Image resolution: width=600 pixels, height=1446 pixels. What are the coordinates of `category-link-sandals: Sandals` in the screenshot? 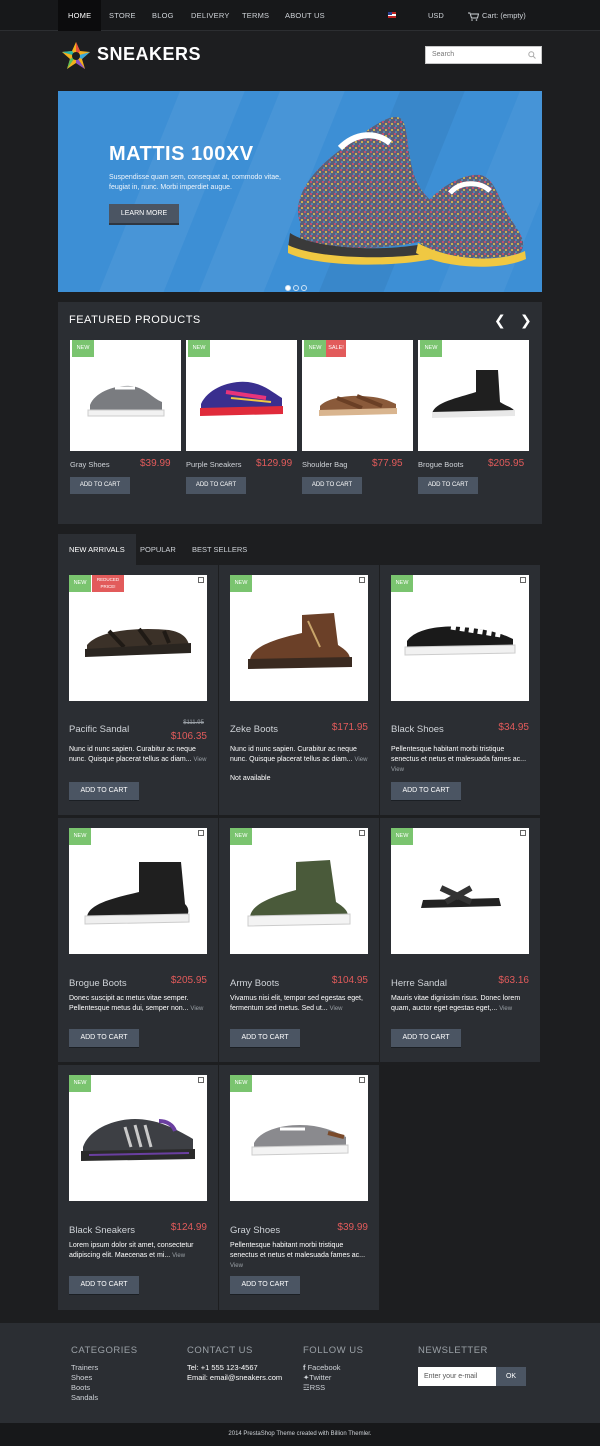 It's located at (84, 1397).